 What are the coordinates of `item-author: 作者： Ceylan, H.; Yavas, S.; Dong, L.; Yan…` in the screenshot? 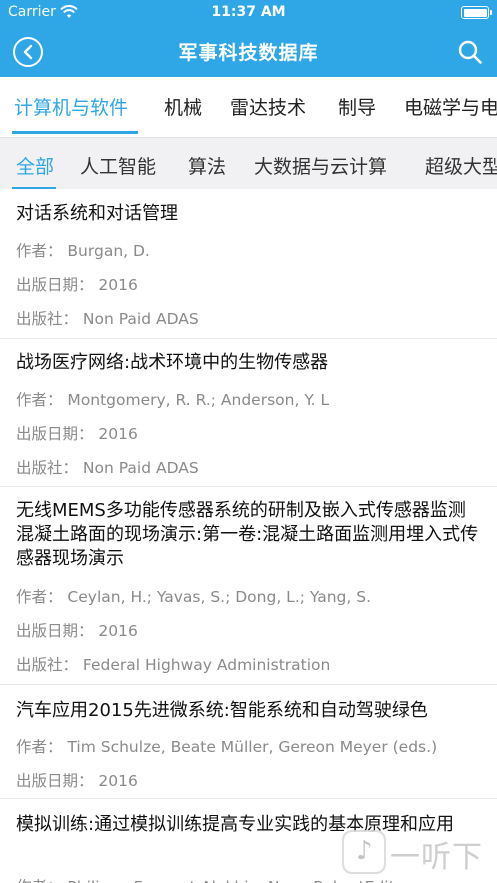 It's located at (194, 597).